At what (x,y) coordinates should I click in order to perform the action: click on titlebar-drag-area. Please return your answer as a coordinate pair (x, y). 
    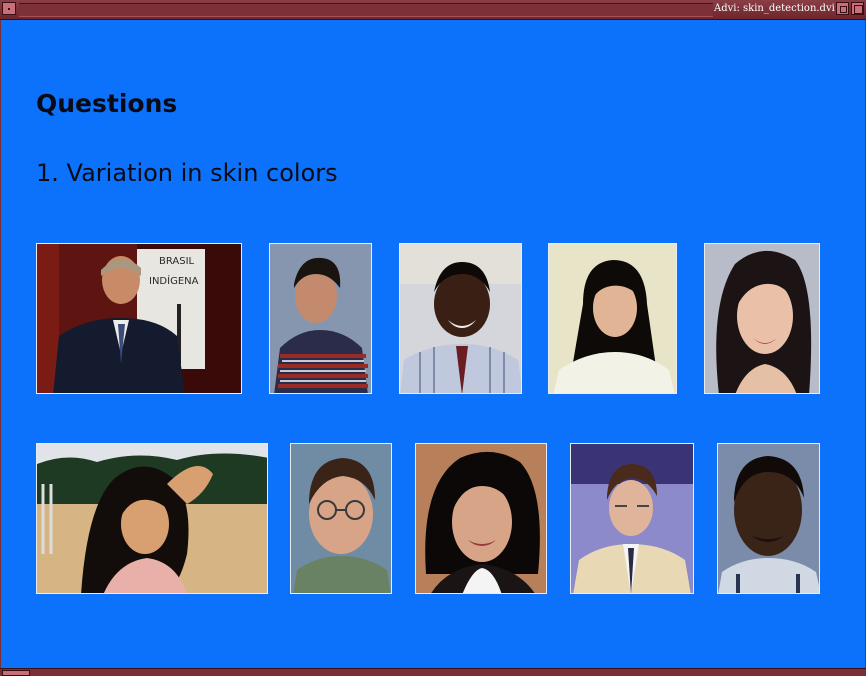
    Looking at the image, I should click on (366, 10).